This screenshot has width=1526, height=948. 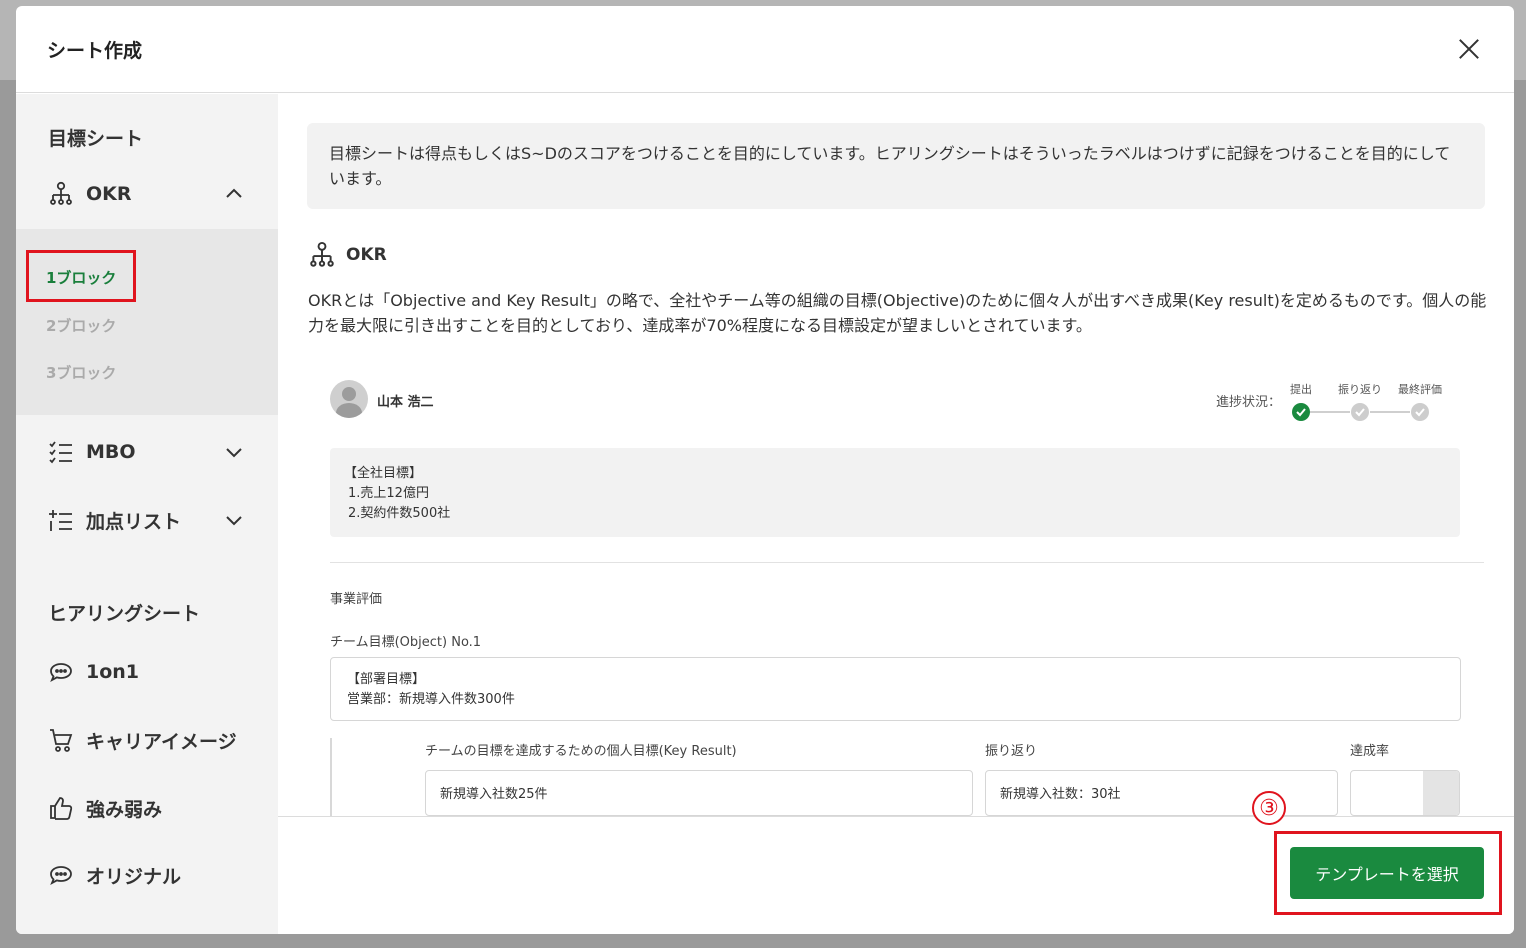 What do you see at coordinates (895, 492) in the screenshot?
I see `company-goal-box: 【全社目標】 1.売上12億円 2.契約件数500社` at bounding box center [895, 492].